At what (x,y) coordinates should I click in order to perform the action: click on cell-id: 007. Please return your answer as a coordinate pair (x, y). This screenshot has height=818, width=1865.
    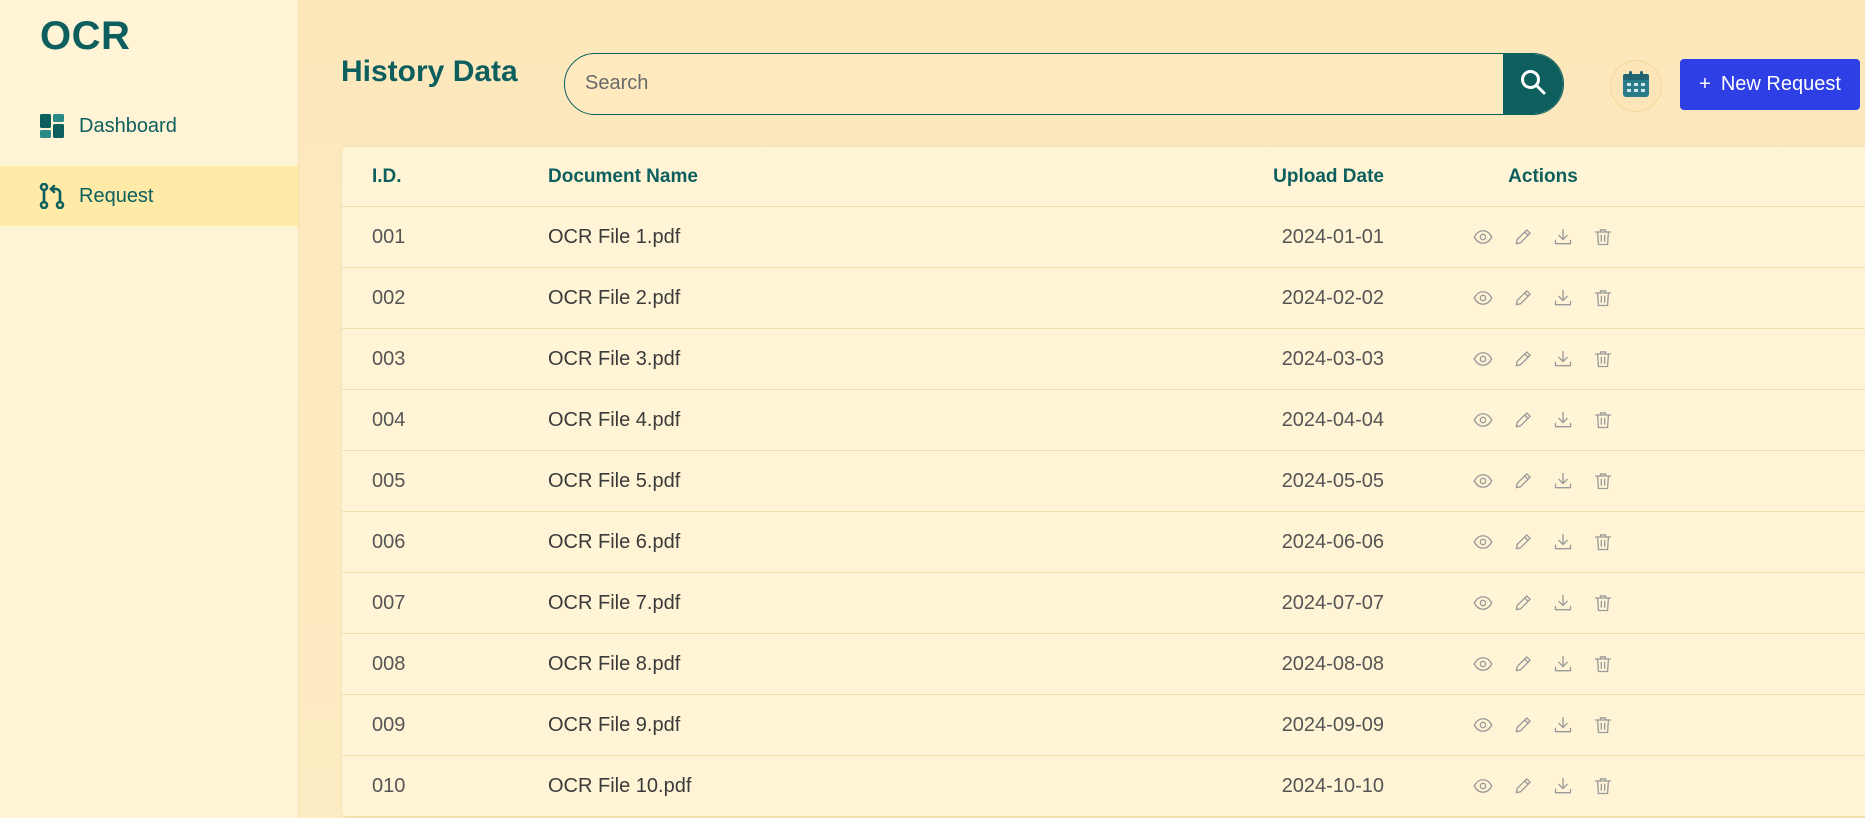
    Looking at the image, I should click on (389, 602).